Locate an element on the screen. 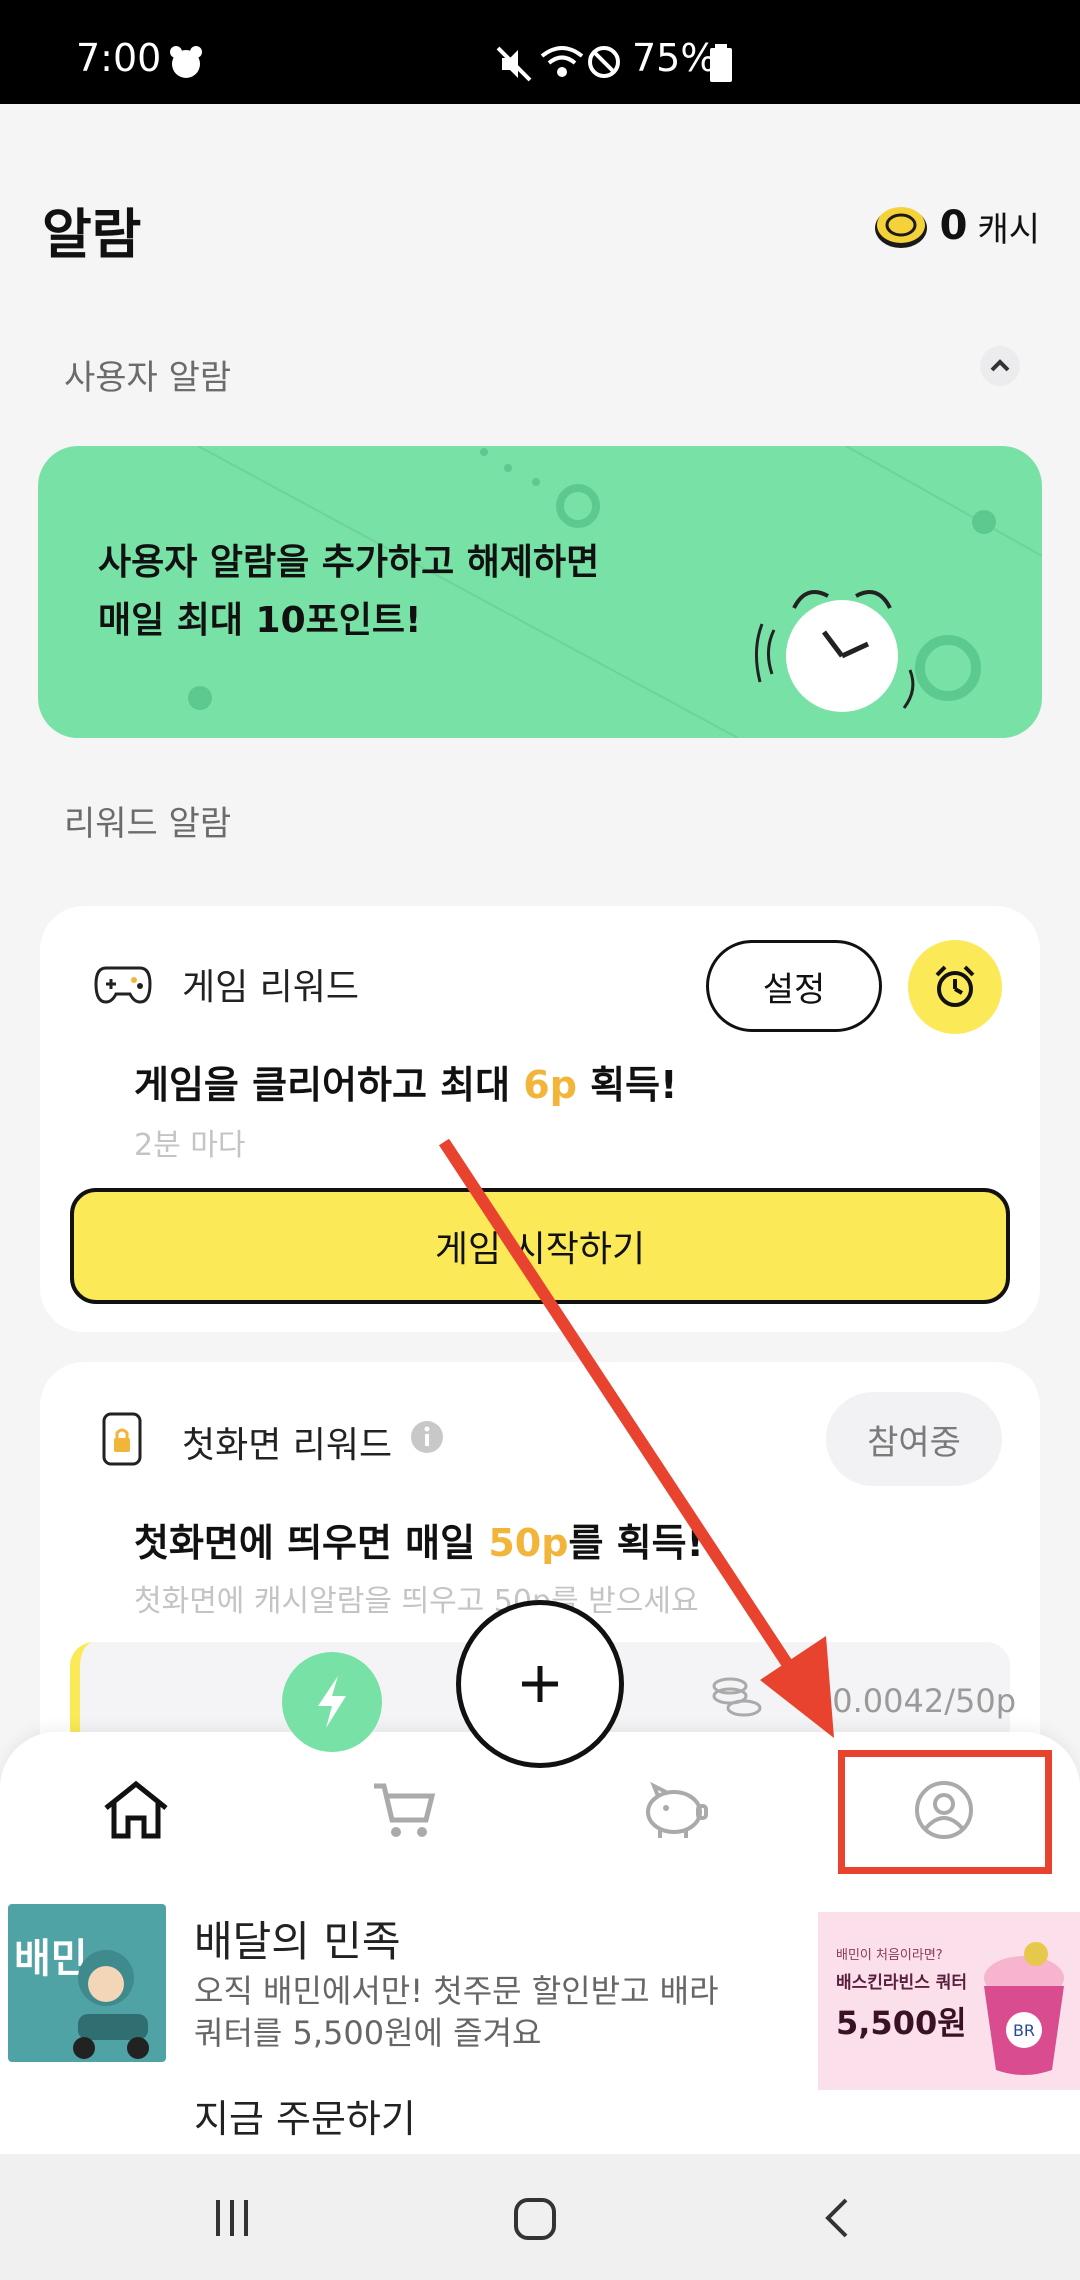  banner-text: 사용자 알람을 추가하고 해제하면 매일 최대 10포인트! is located at coordinates (349, 591).